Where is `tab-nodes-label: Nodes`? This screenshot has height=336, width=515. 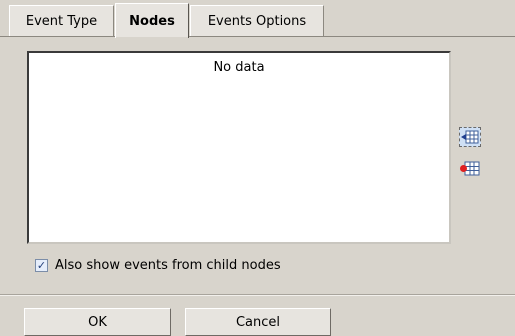 tab-nodes-label: Nodes is located at coordinates (152, 21).